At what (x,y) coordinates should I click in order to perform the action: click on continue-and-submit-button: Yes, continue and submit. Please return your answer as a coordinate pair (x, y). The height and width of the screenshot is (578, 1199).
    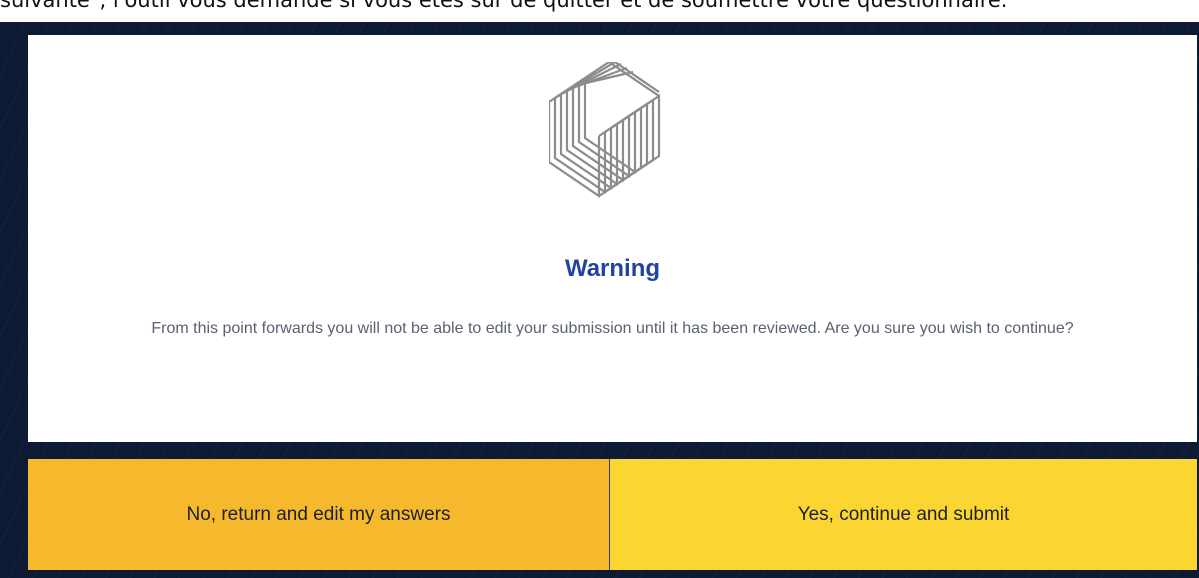
    Looking at the image, I should click on (903, 514).